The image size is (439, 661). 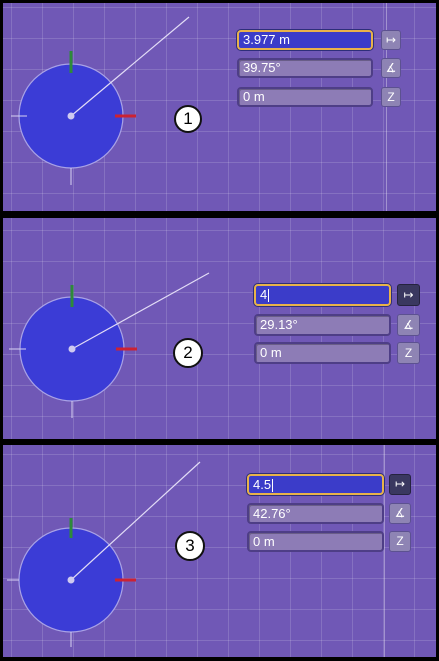 What do you see at coordinates (262, 67) in the screenshot?
I see `angle-value: 39.75°` at bounding box center [262, 67].